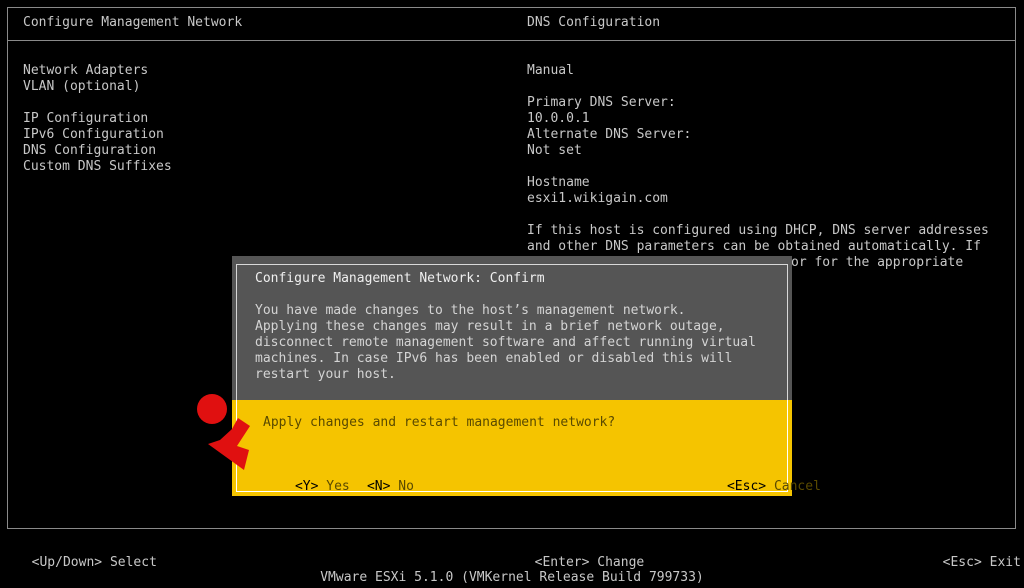 The width and height of the screenshot is (1024, 588). Describe the element at coordinates (85, 71) in the screenshot. I see `menu-item-network-adapters: Network Adapters` at that location.